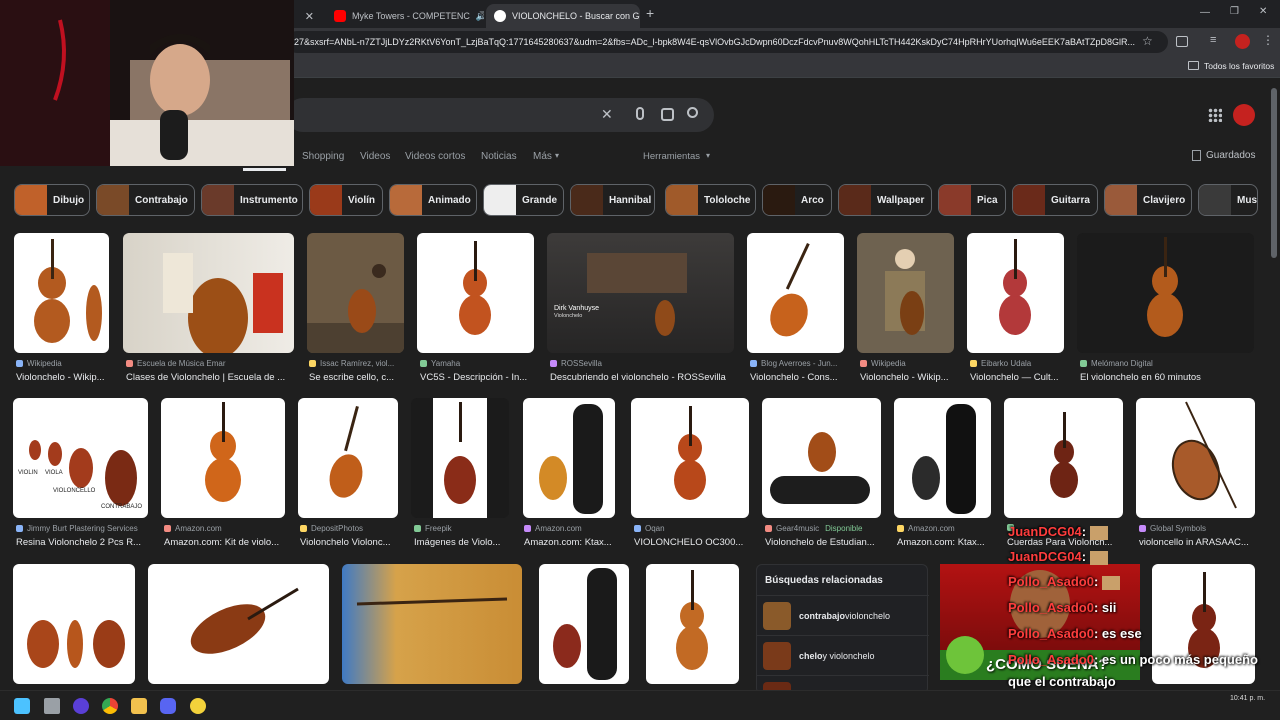 This screenshot has height=720, width=1280. Describe the element at coordinates (542, 156) in the screenshot. I see `nav-more: Más` at that location.